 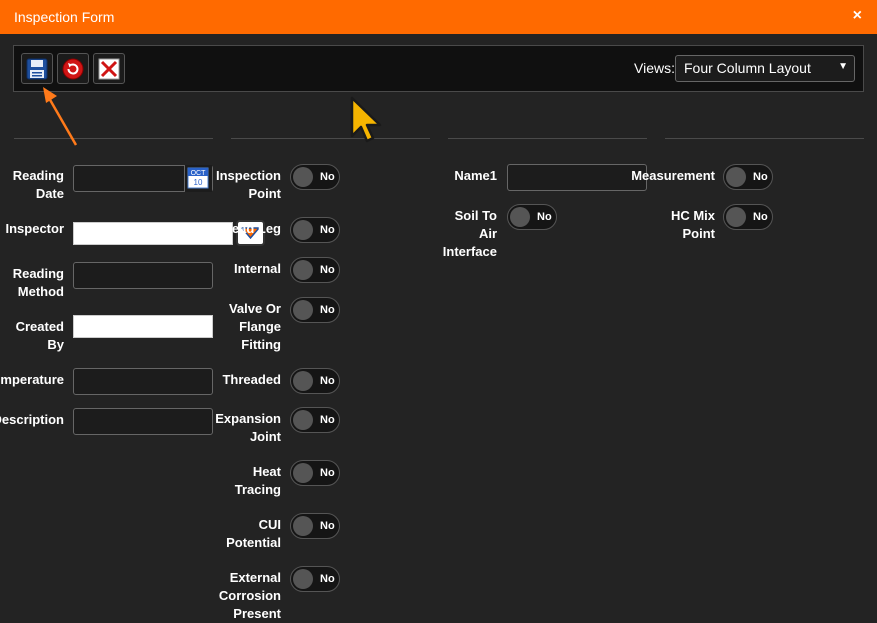 I want to click on valve-or-flange-fitting-label: Valve Or Flange Fitting, so click(x=254, y=326).